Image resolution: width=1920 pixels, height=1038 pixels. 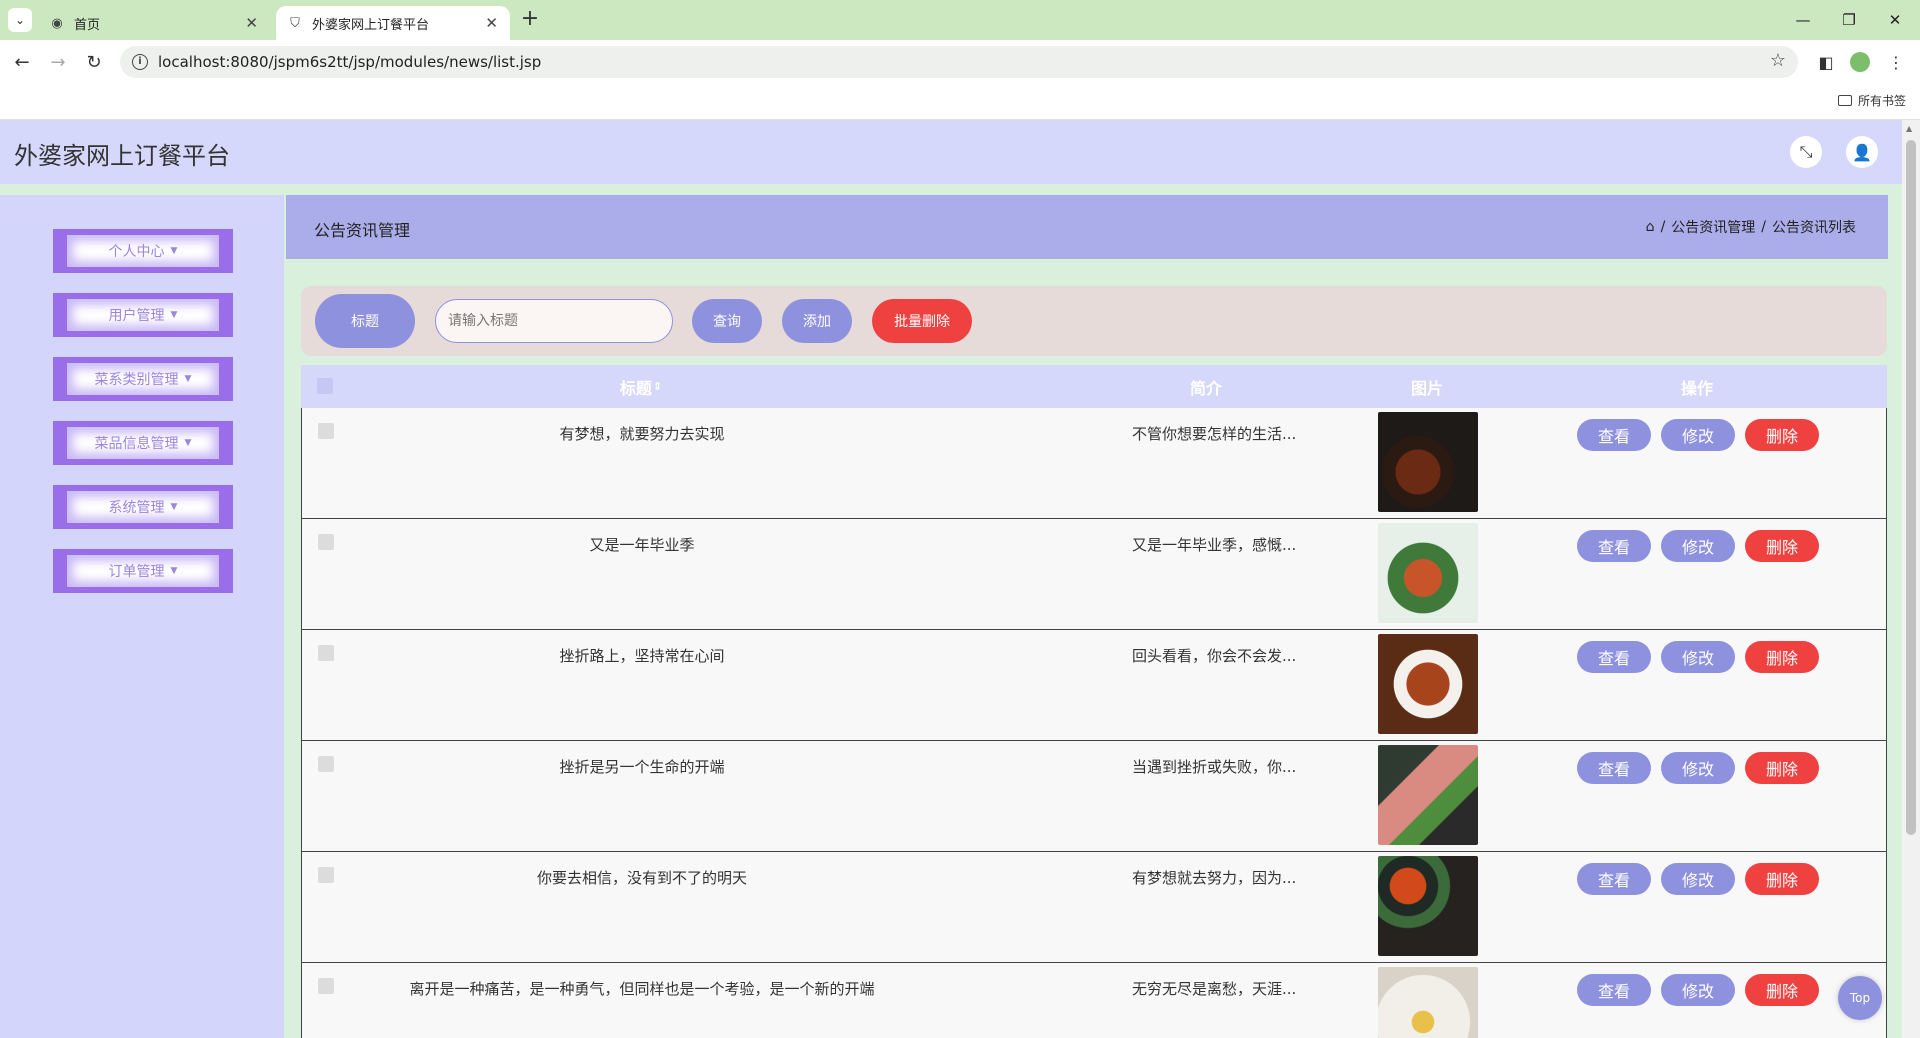 I want to click on forward-icon: →, so click(x=58, y=62).